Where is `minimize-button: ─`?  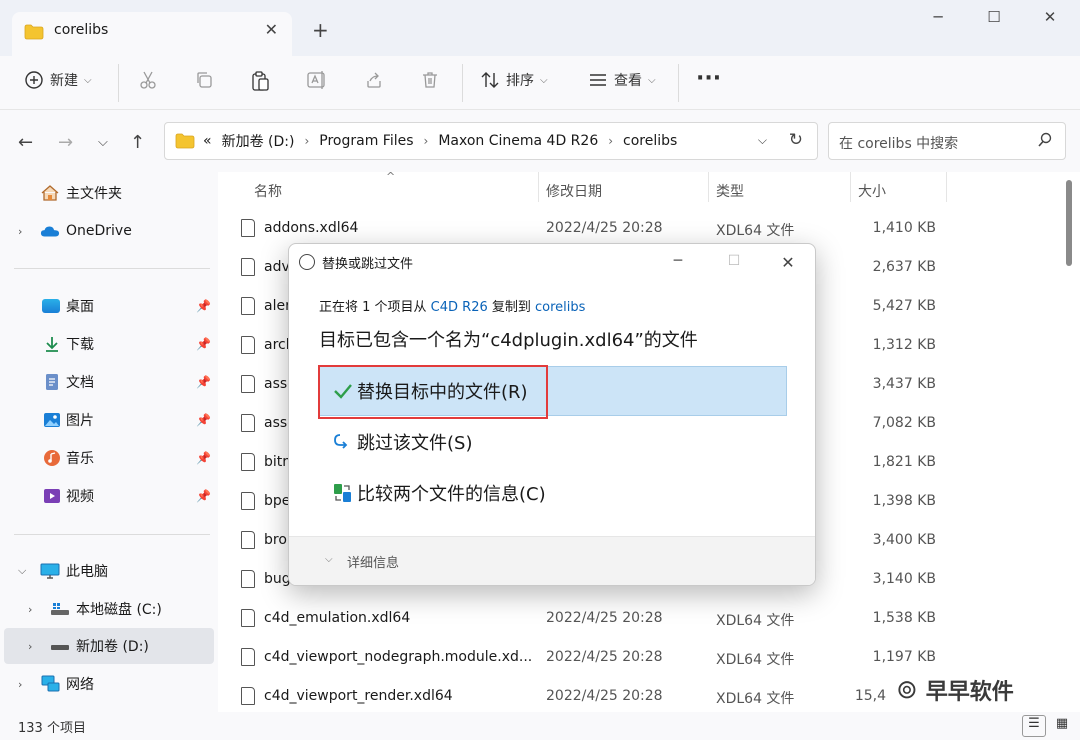 minimize-button: ─ is located at coordinates (938, 17).